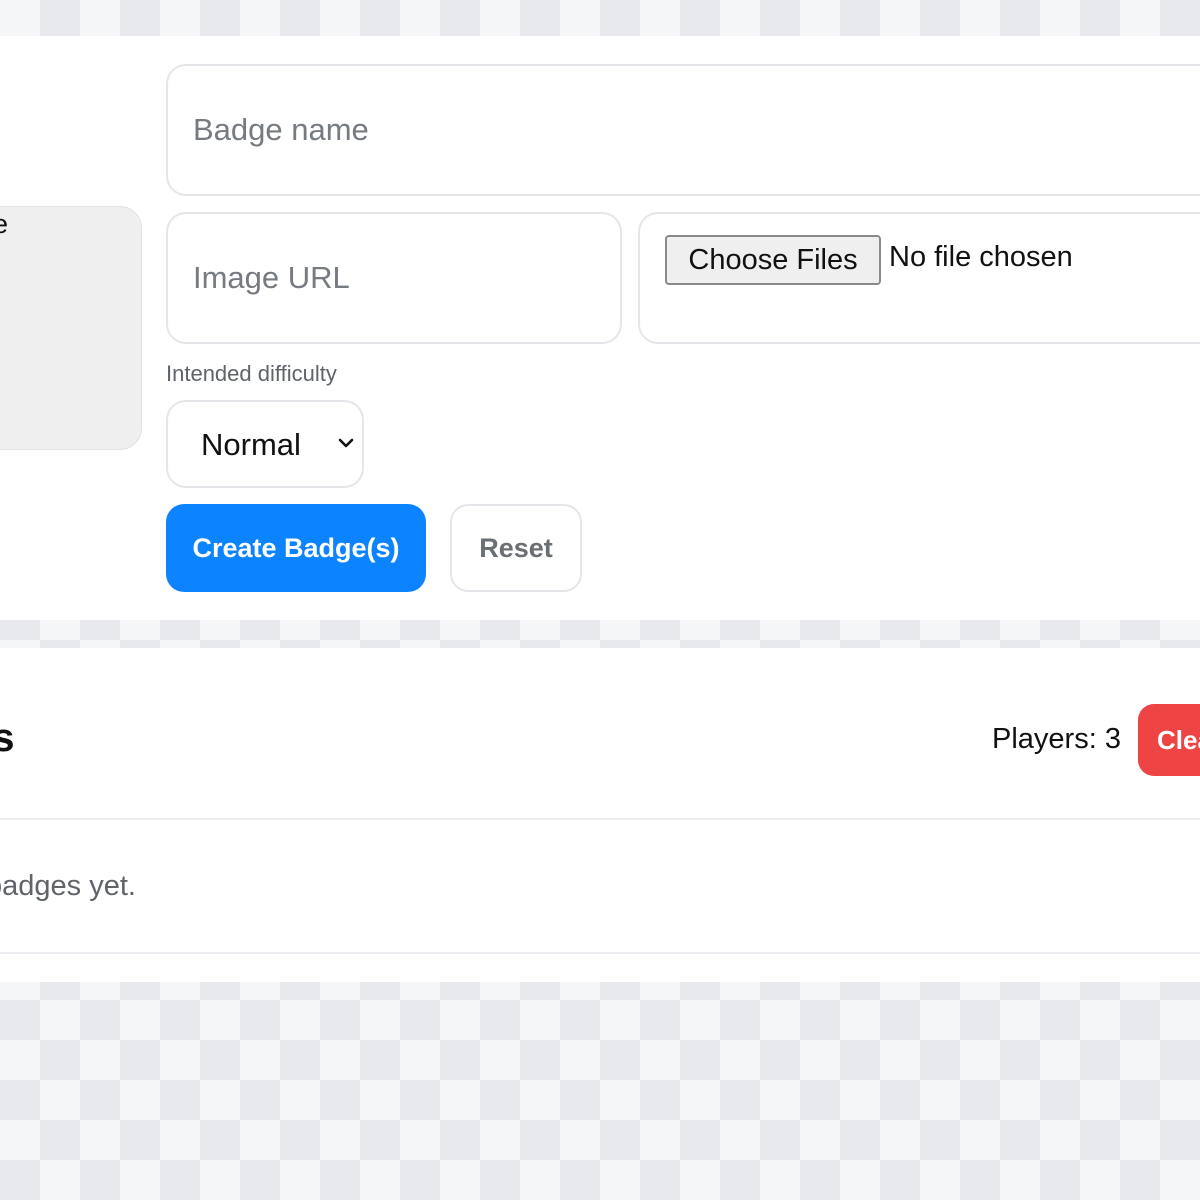  What do you see at coordinates (773, 260) in the screenshot?
I see `choose-files-button: Choose Files` at bounding box center [773, 260].